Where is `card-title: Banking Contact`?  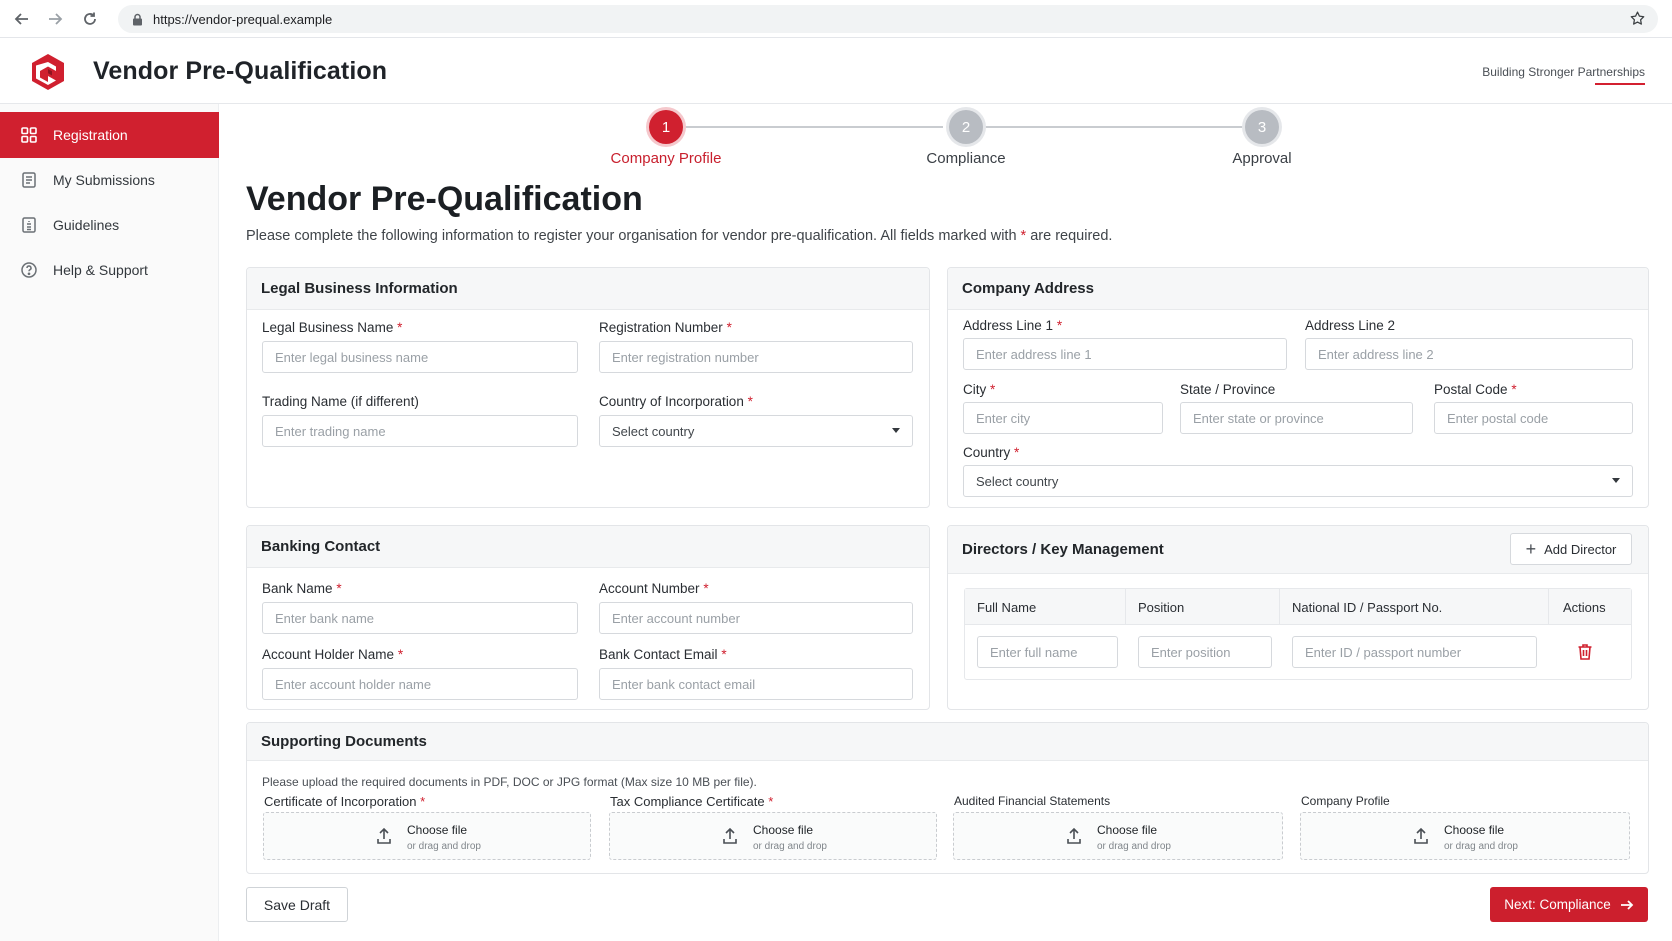 card-title: Banking Contact is located at coordinates (588, 547).